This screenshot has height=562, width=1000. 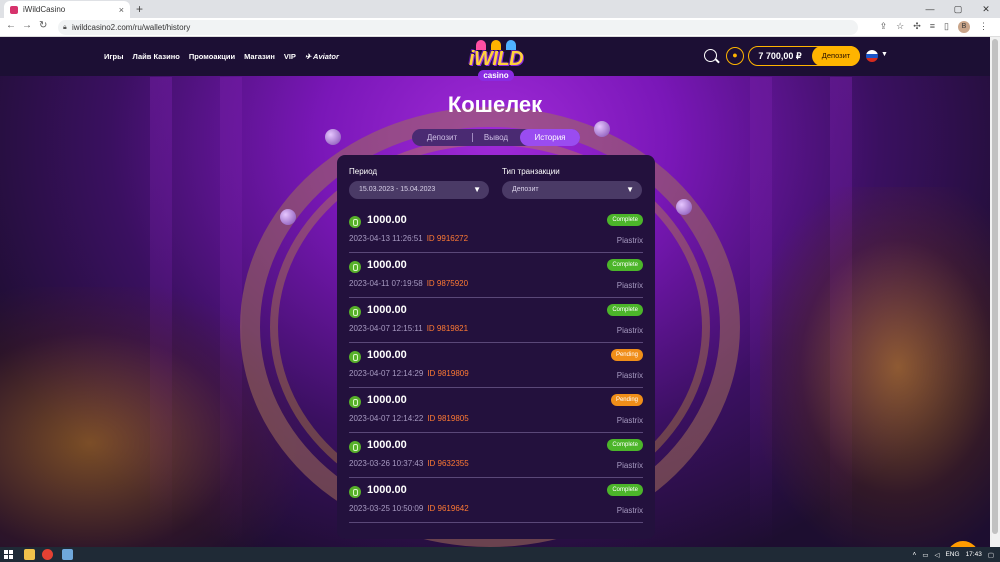 I want to click on tab-withdrawal: Вывод, so click(x=496, y=137).